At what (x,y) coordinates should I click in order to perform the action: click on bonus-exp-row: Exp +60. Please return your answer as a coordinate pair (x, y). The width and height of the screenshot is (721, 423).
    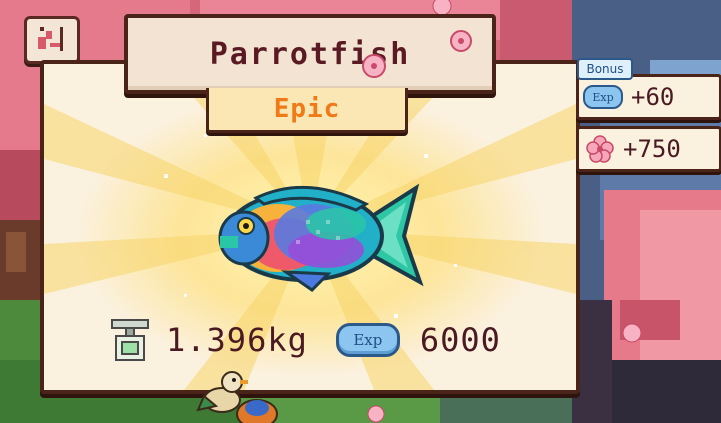
    Looking at the image, I should click on (648, 97).